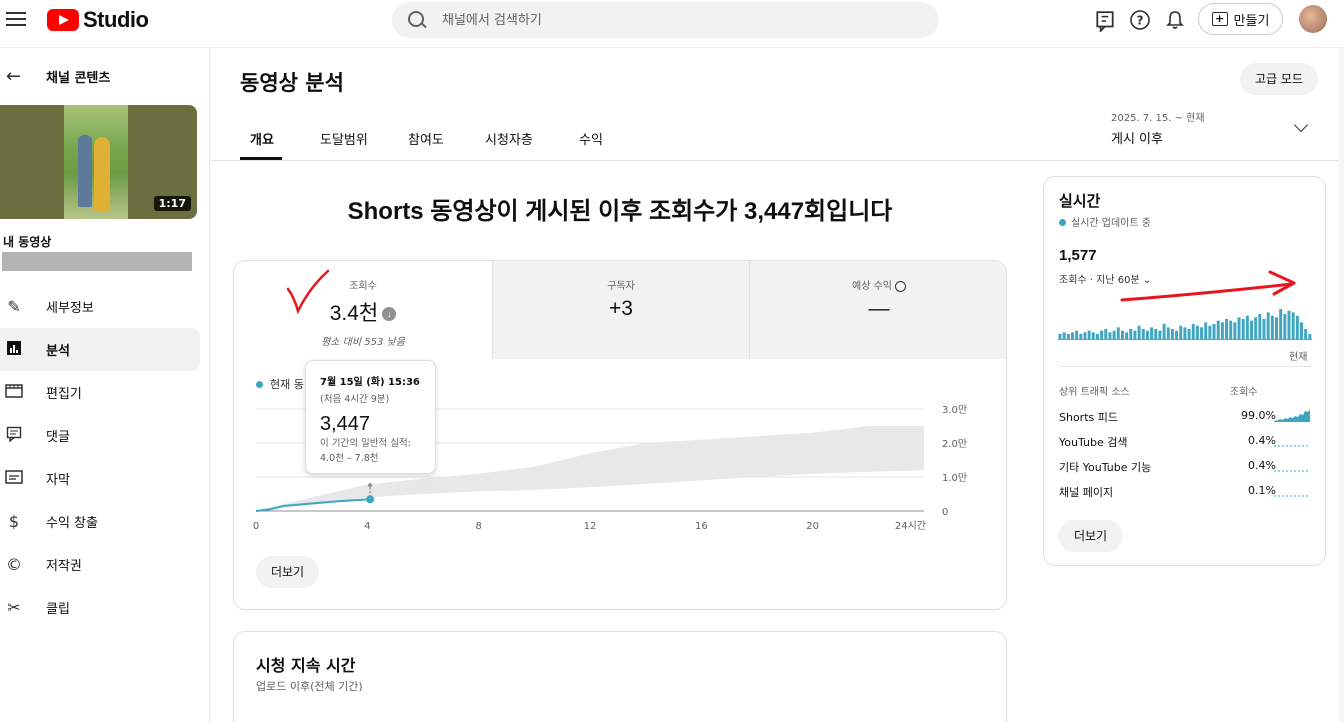 The height and width of the screenshot is (722, 1344). What do you see at coordinates (58, 480) in the screenshot?
I see `sidebar-item-label: 자막` at bounding box center [58, 480].